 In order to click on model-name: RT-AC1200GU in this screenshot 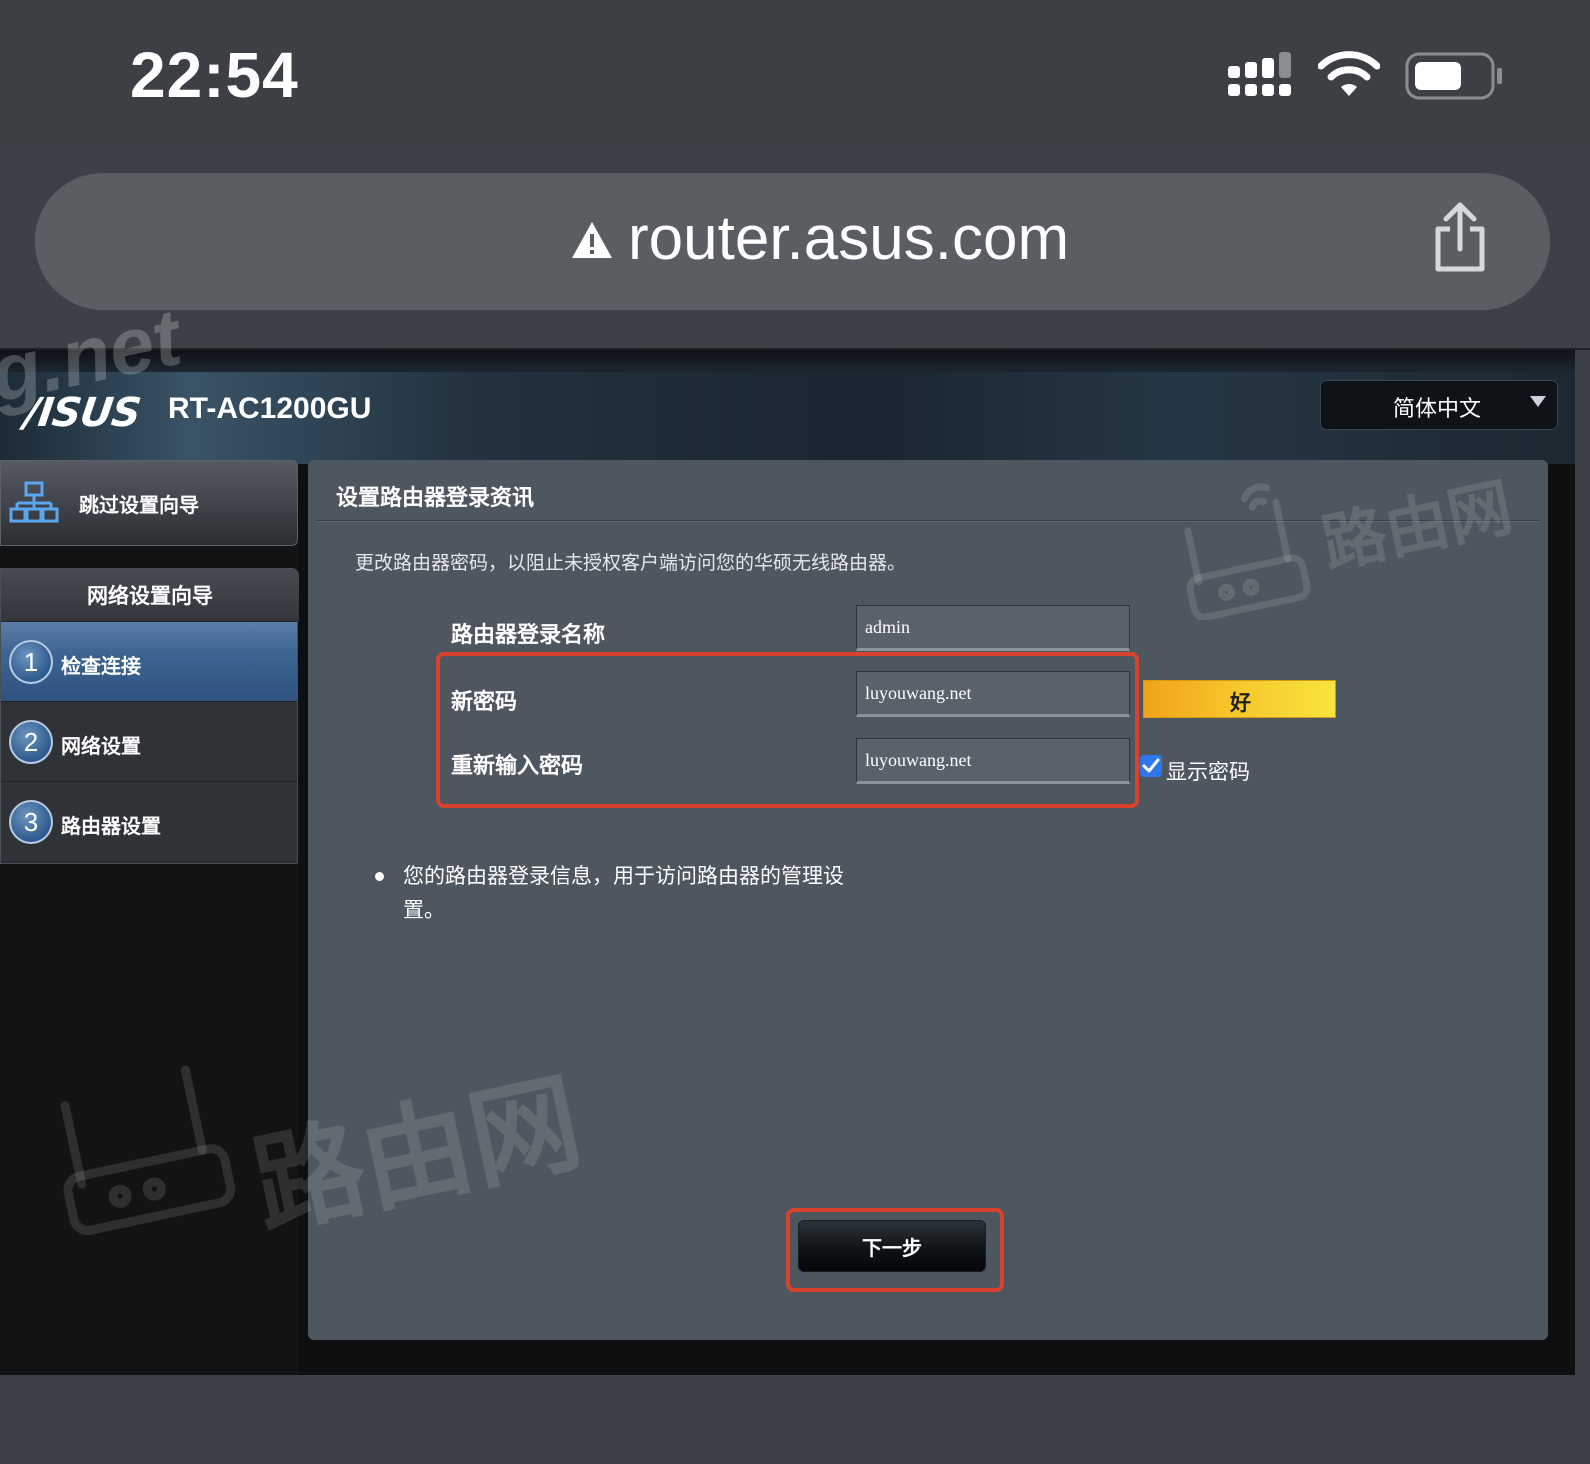, I will do `click(270, 408)`.